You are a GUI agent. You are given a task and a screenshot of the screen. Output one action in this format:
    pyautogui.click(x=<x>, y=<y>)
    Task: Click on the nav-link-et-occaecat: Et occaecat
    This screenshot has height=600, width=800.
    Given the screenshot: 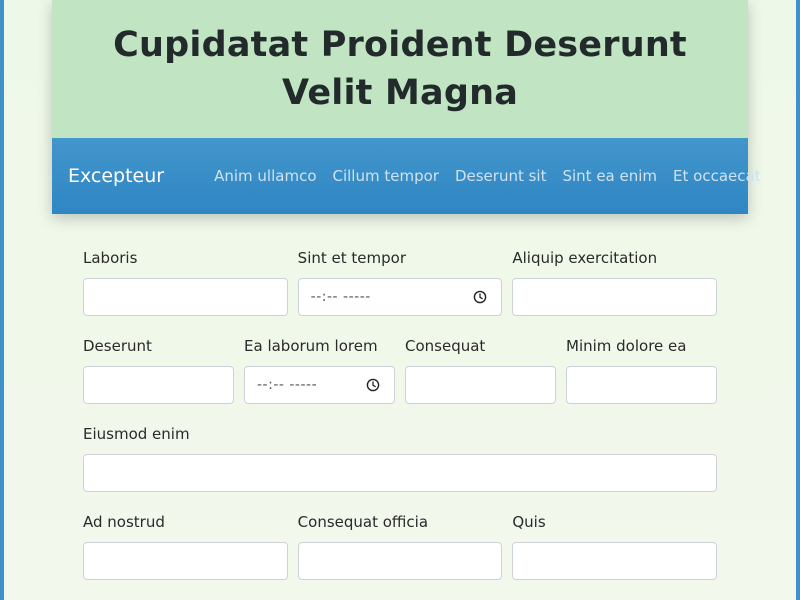 What is the action you would take?
    pyautogui.click(x=717, y=176)
    